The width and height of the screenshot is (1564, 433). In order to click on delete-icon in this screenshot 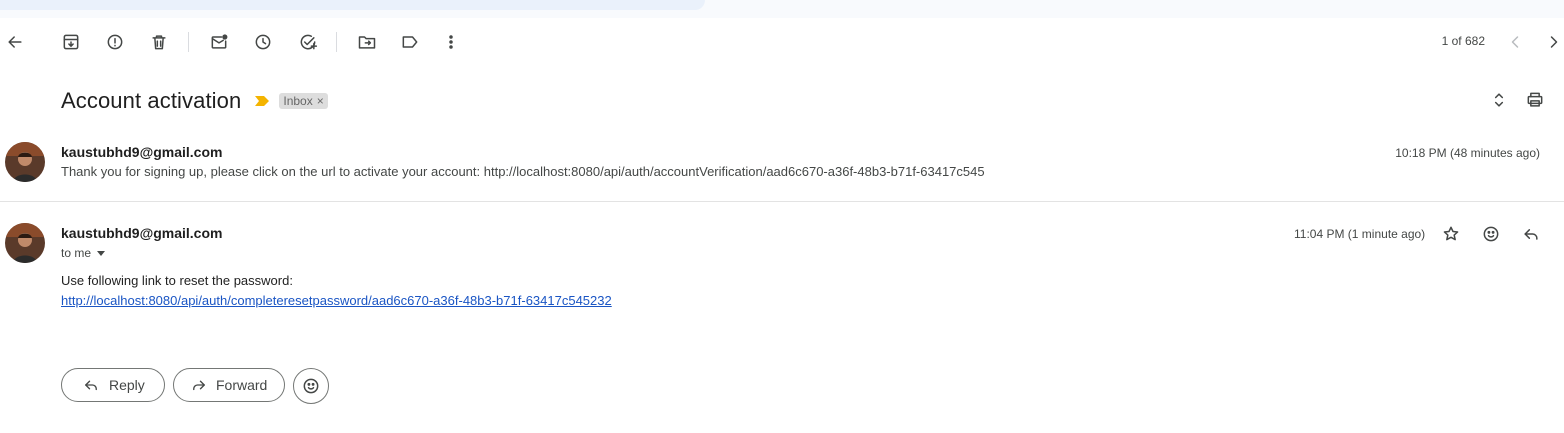, I will do `click(159, 42)`.